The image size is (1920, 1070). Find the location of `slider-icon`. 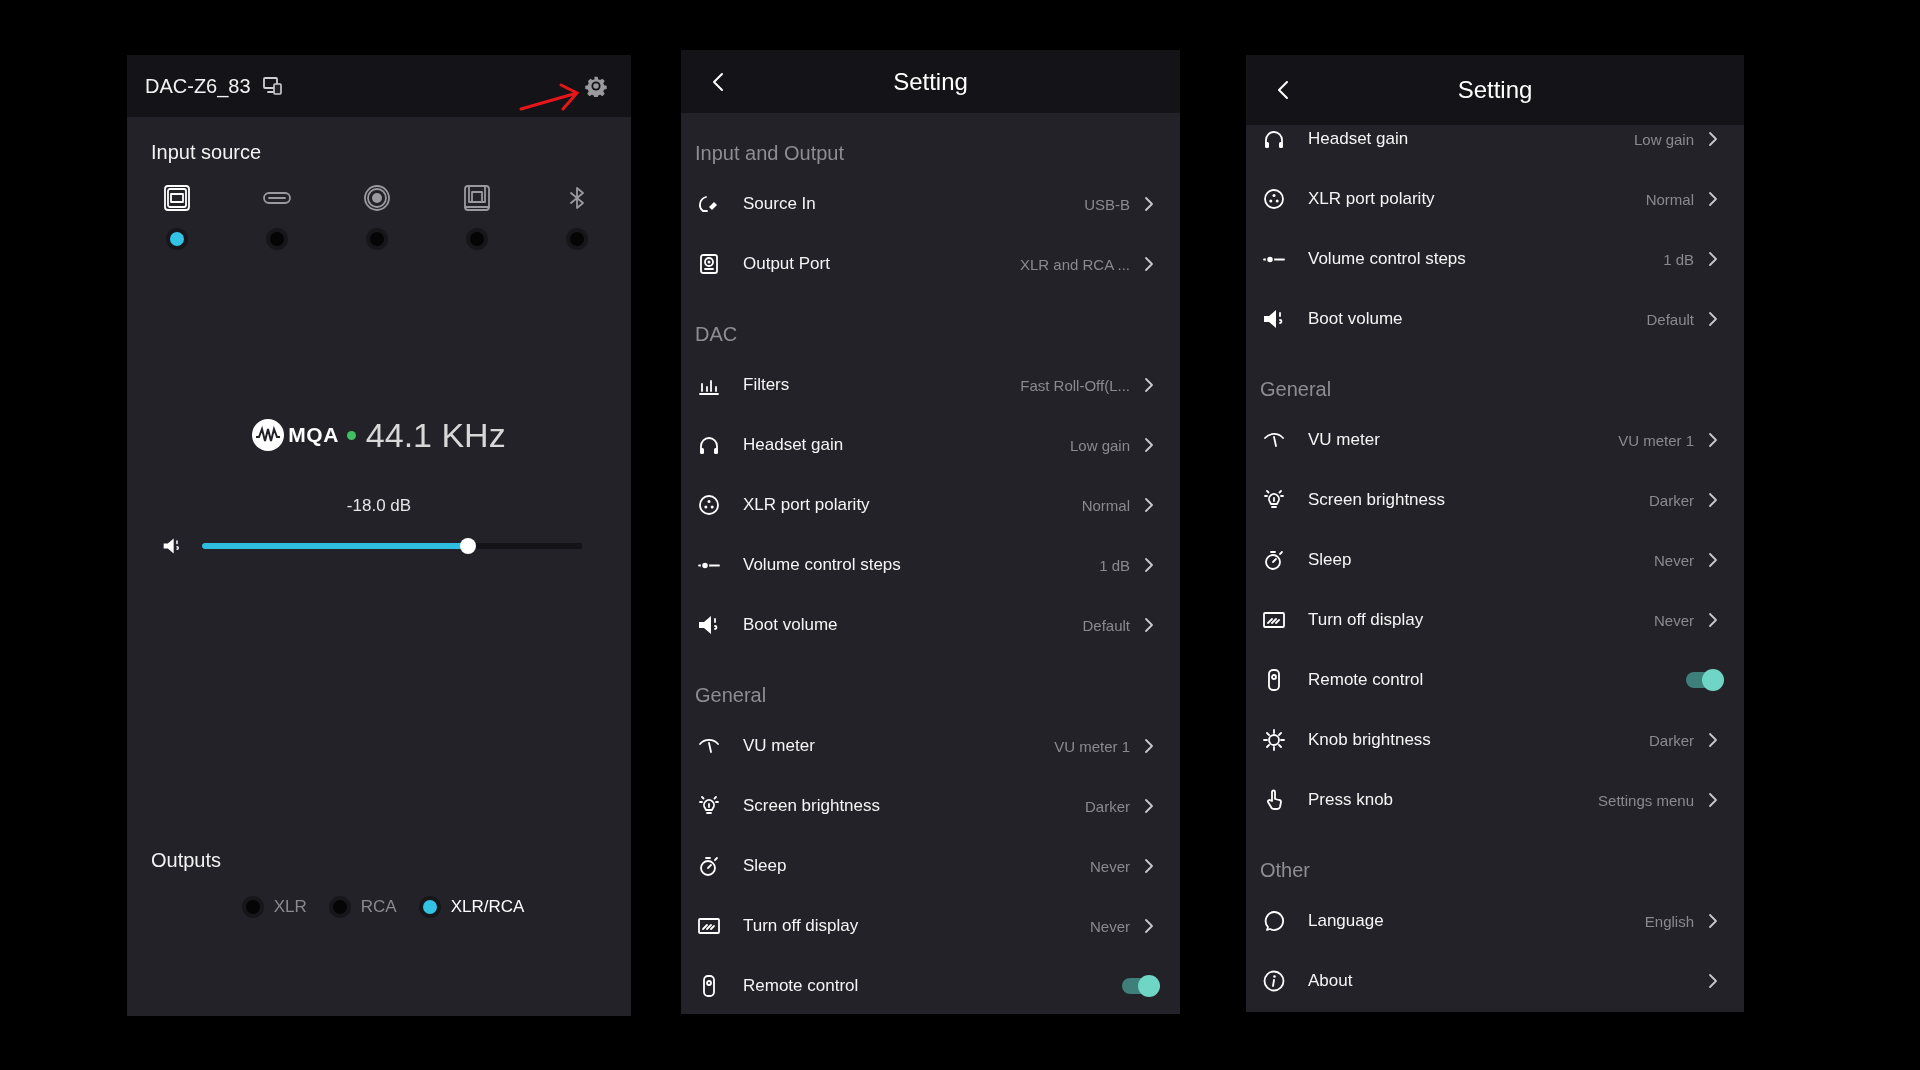

slider-icon is located at coordinates (1274, 259).